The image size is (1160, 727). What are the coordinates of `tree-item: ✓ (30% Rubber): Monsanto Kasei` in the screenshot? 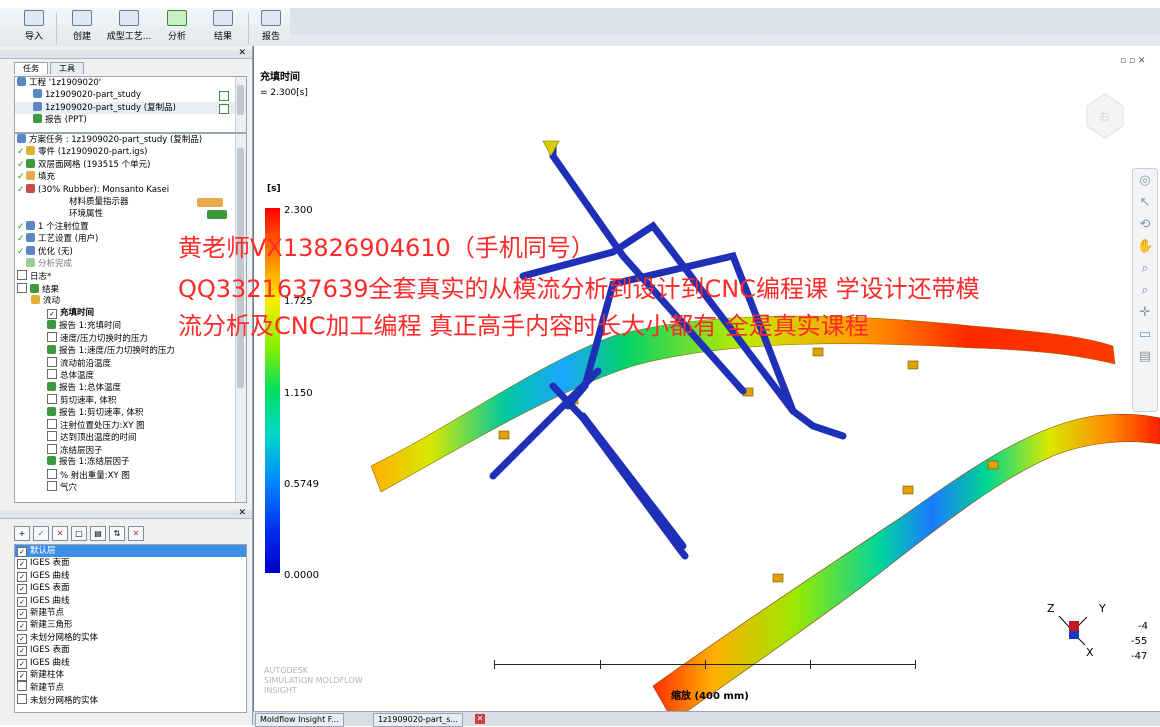 It's located at (130, 189).